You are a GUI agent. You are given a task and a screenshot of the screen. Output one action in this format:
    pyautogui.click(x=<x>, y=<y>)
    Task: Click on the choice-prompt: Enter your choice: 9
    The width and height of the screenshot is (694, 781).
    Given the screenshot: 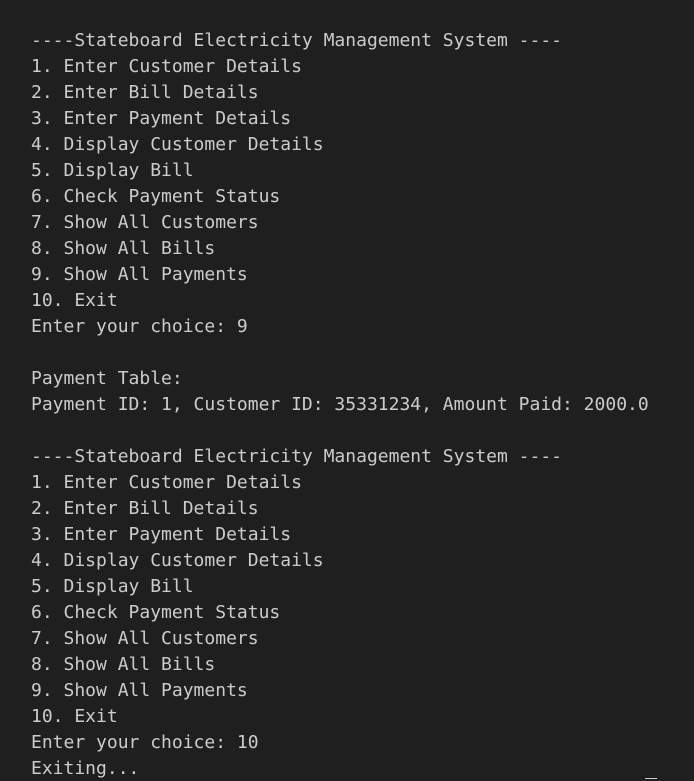 What is the action you would take?
    pyautogui.click(x=139, y=326)
    